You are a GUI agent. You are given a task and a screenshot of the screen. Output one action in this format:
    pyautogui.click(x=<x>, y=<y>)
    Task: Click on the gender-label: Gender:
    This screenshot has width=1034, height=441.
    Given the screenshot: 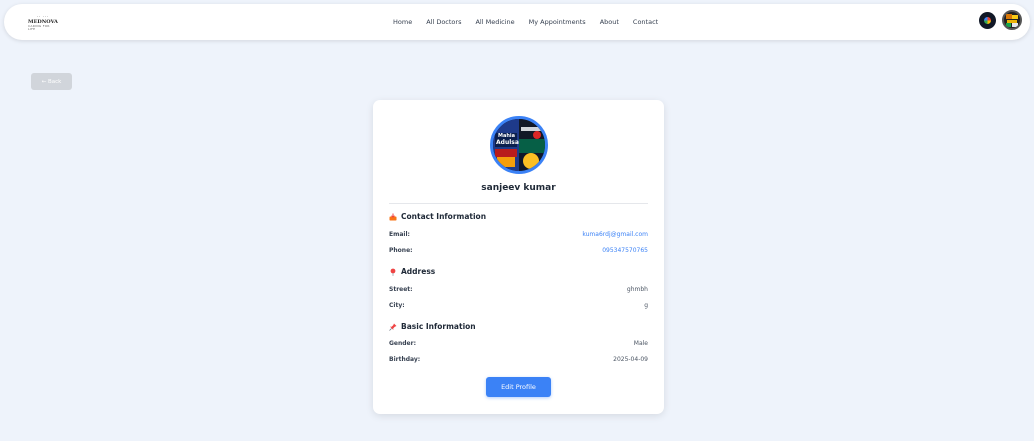 What is the action you would take?
    pyautogui.click(x=402, y=343)
    